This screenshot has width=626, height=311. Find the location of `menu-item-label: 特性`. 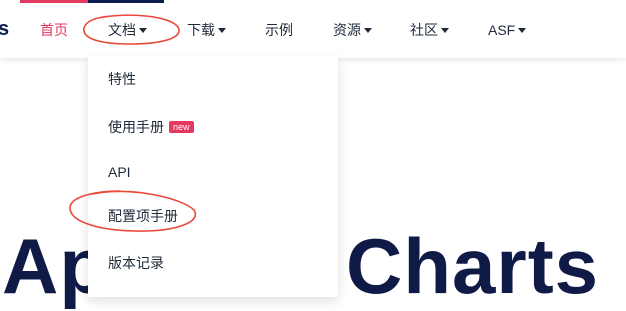

menu-item-label: 特性 is located at coordinates (122, 79).